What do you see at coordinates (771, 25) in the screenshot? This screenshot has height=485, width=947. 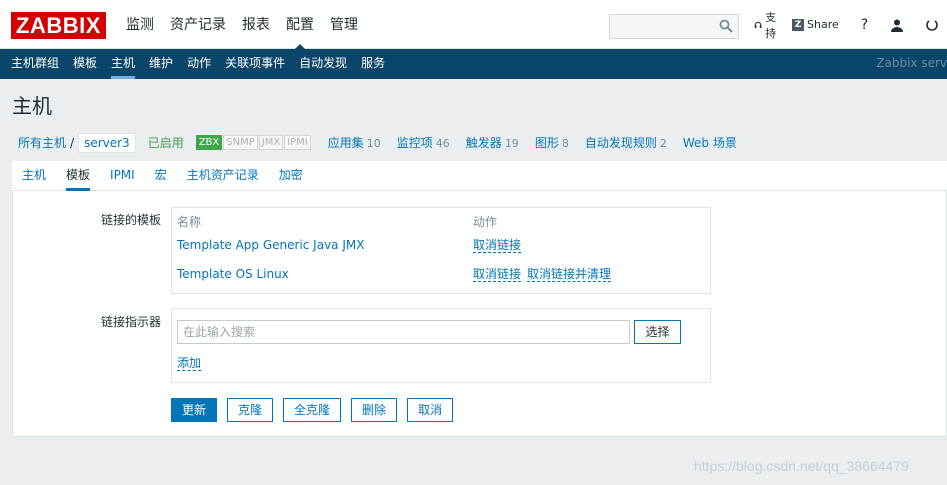 I see `support-label: 支持` at bounding box center [771, 25].